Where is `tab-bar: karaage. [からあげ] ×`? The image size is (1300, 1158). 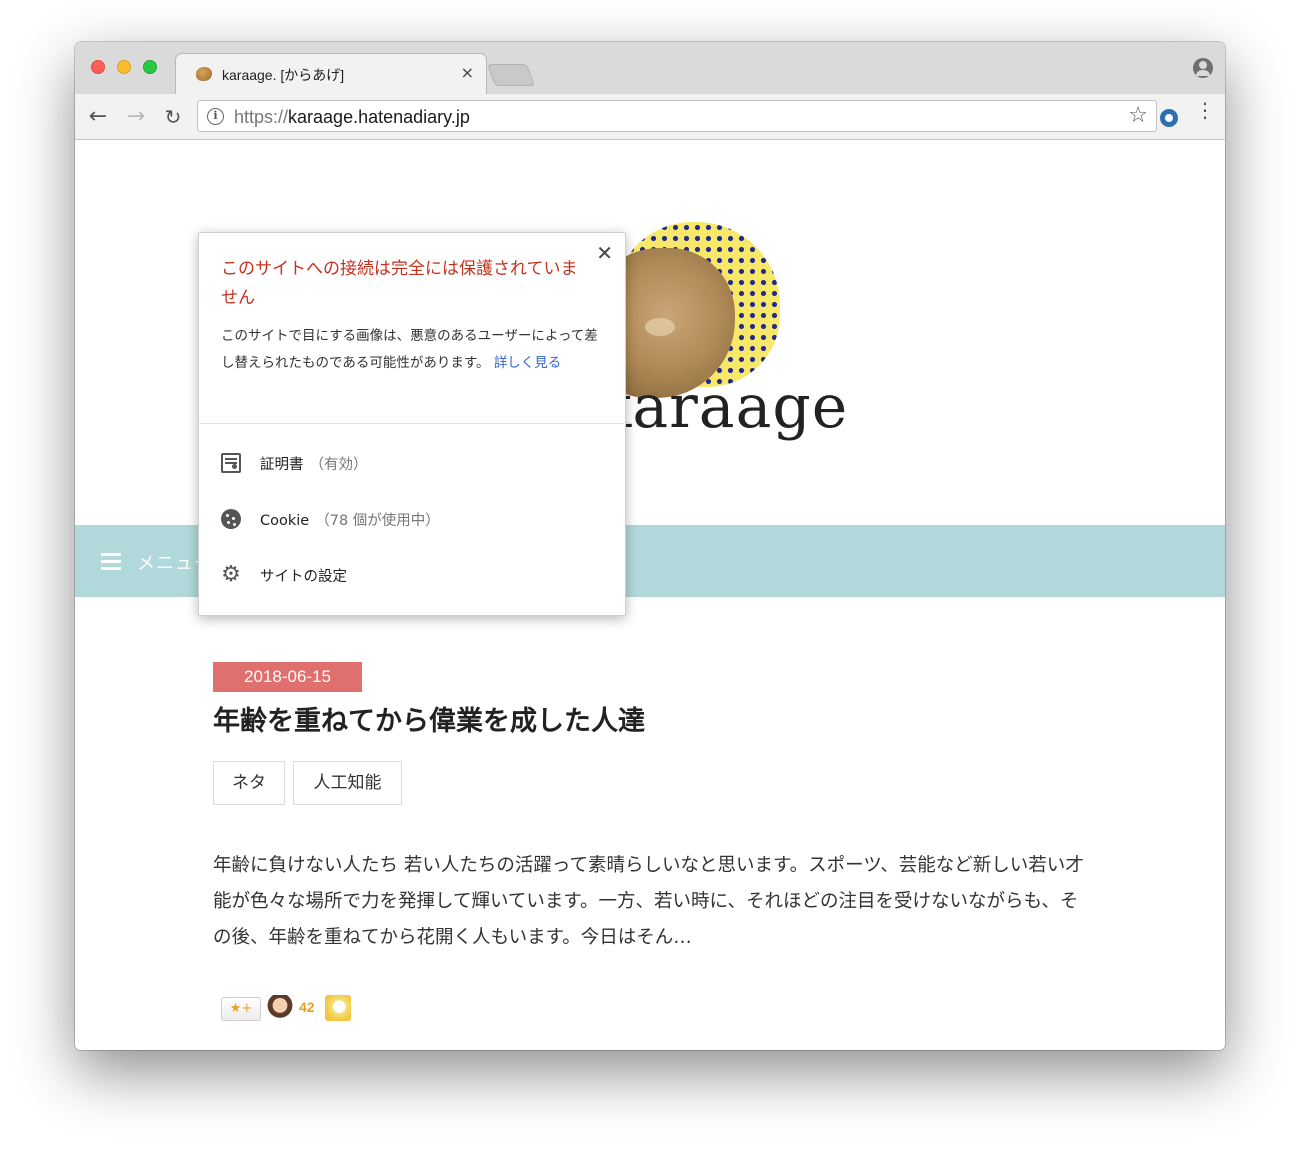 tab-bar: karaage. [からあげ] × is located at coordinates (650, 68).